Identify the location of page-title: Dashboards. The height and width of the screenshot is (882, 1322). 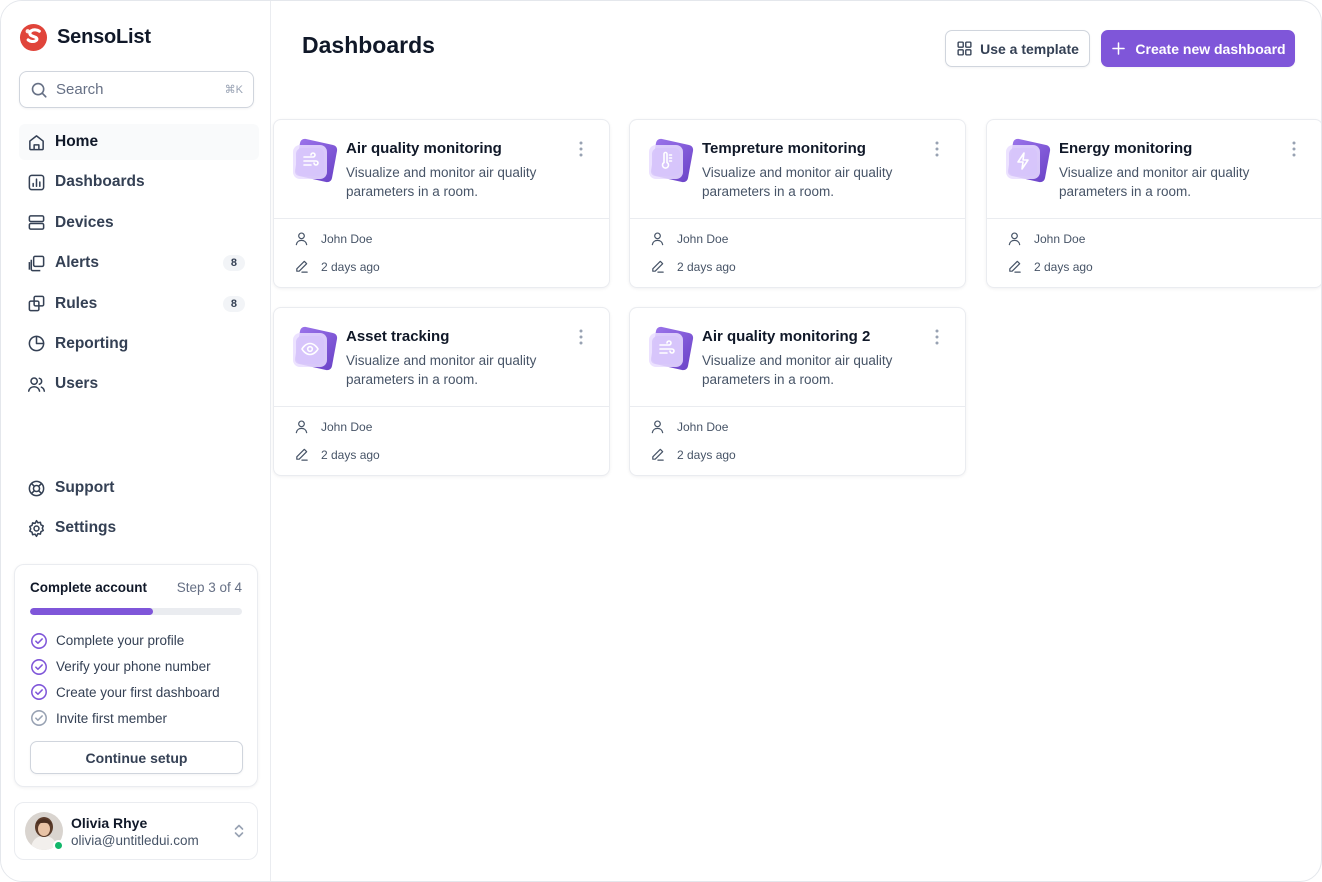
(368, 45).